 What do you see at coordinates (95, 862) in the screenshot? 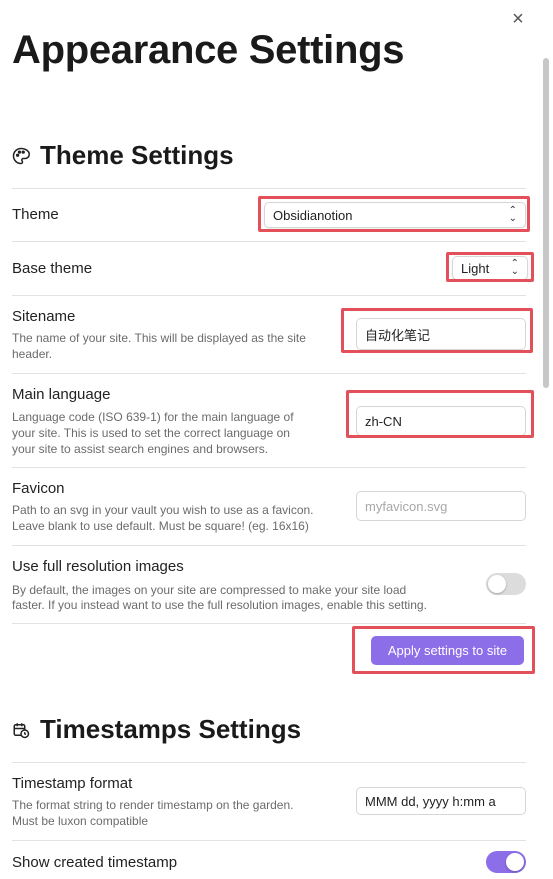
I see `show-created-label: Show created timestamp` at bounding box center [95, 862].